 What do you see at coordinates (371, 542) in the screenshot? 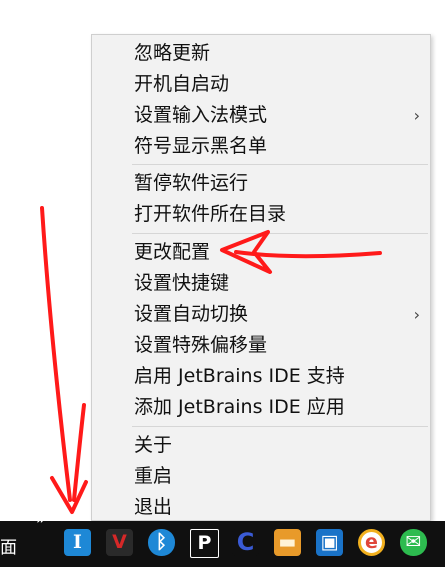
I see `chrome-icon: e` at bounding box center [371, 542].